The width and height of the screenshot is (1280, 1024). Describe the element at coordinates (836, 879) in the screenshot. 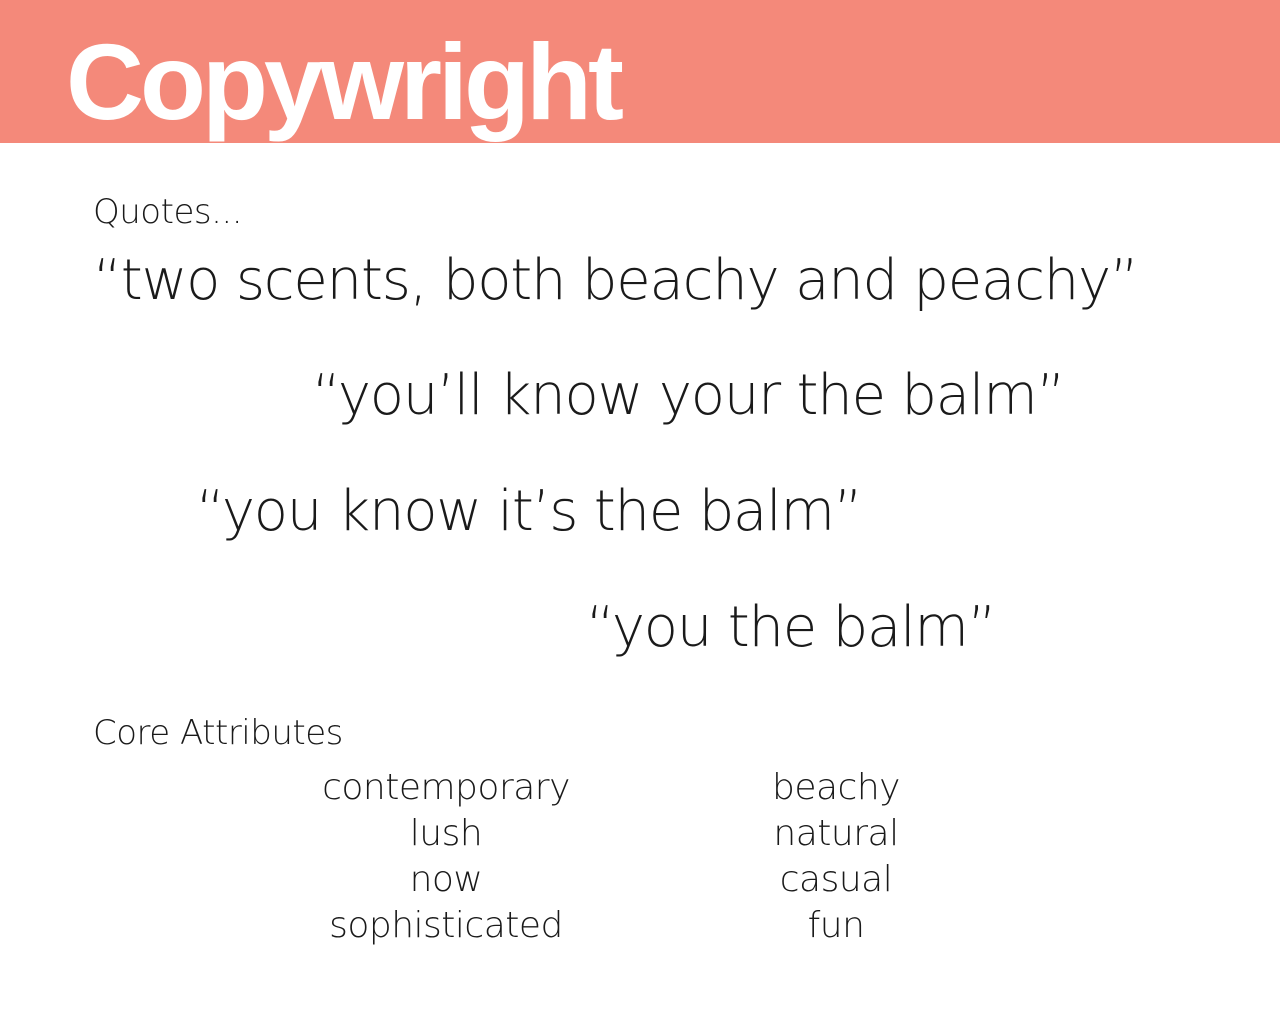

I see `attribute-item: casual` at that location.